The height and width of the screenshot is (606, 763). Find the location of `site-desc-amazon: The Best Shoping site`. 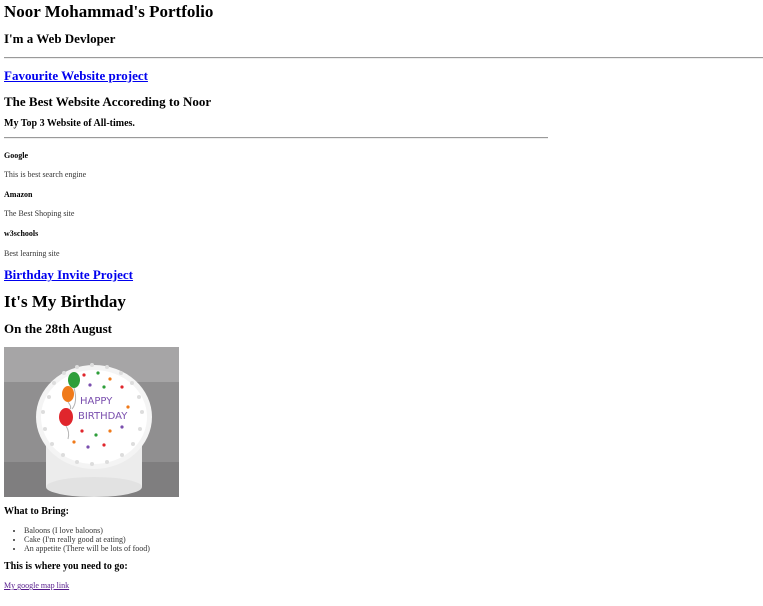

site-desc-amazon: The Best Shoping site is located at coordinates (39, 213).